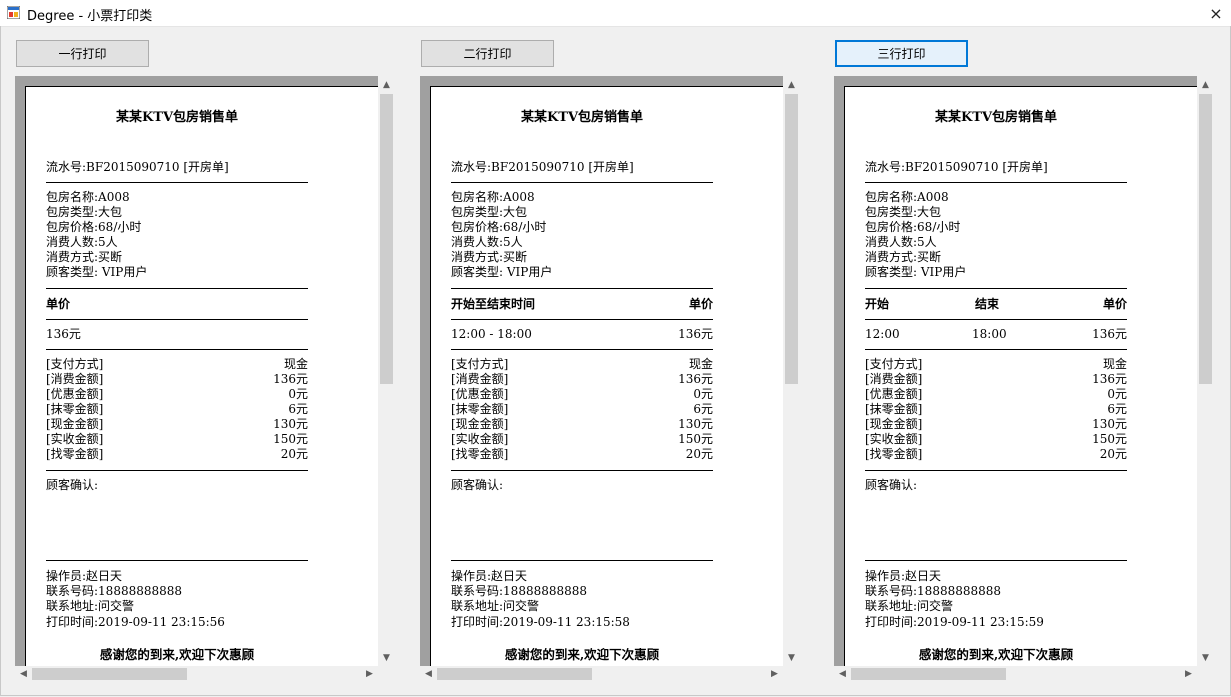 The height and width of the screenshot is (697, 1231). What do you see at coordinates (703, 394) in the screenshot?
I see `payment-value: 0元` at bounding box center [703, 394].